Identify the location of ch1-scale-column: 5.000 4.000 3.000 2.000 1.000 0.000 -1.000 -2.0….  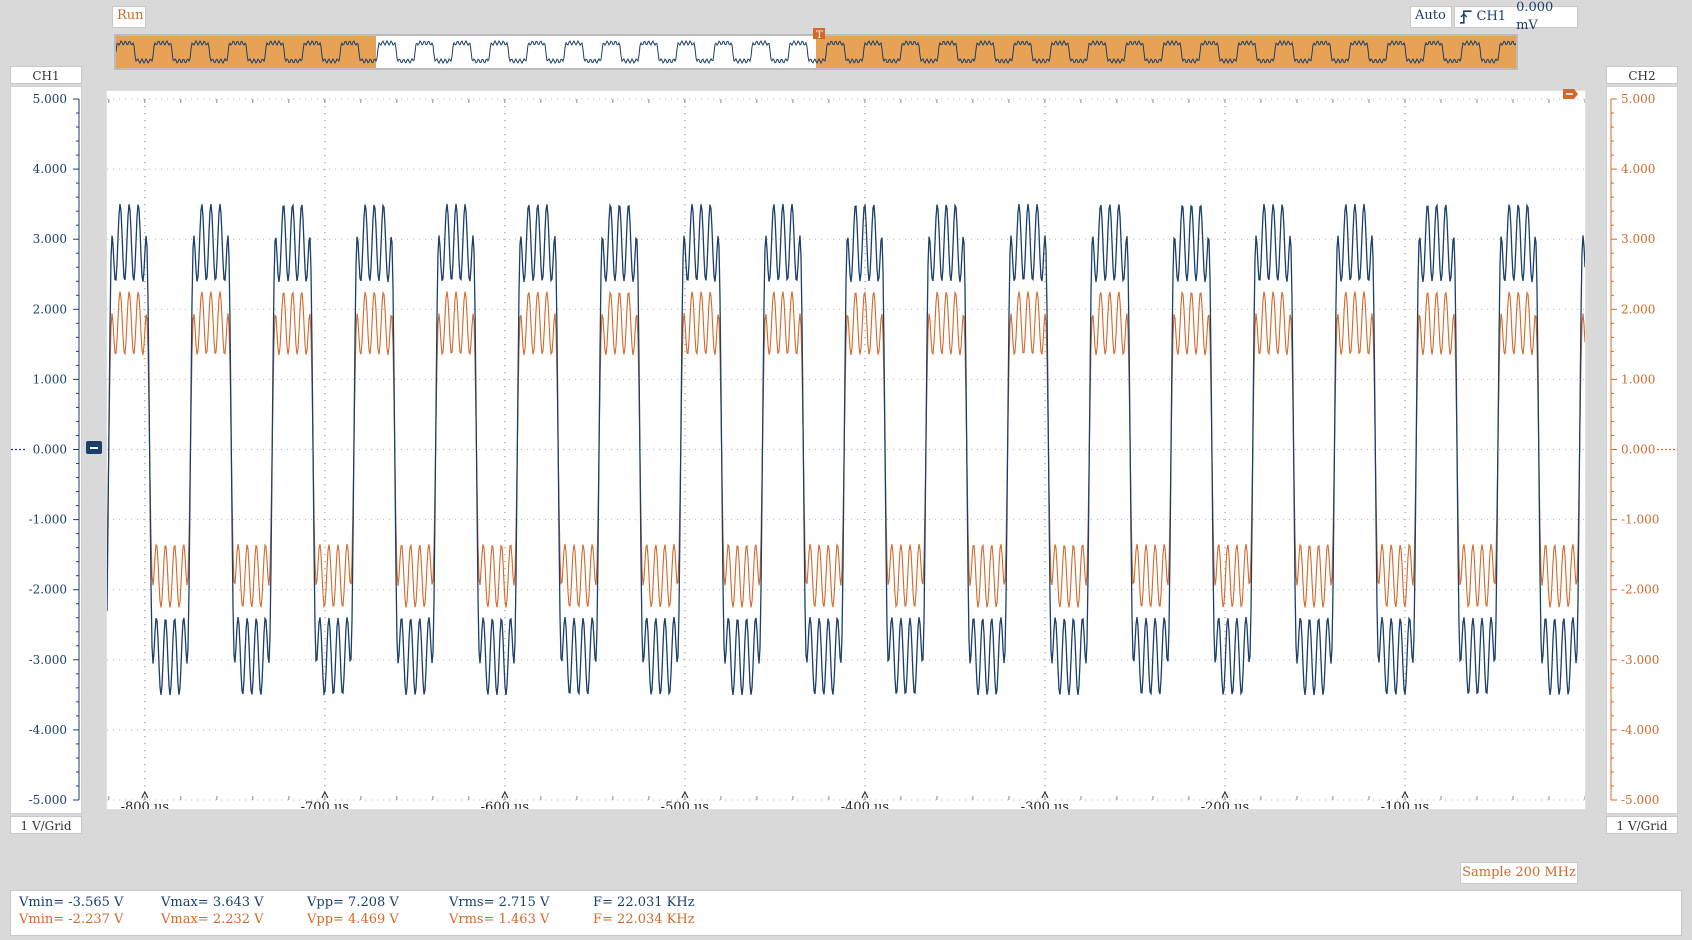
(46, 450).